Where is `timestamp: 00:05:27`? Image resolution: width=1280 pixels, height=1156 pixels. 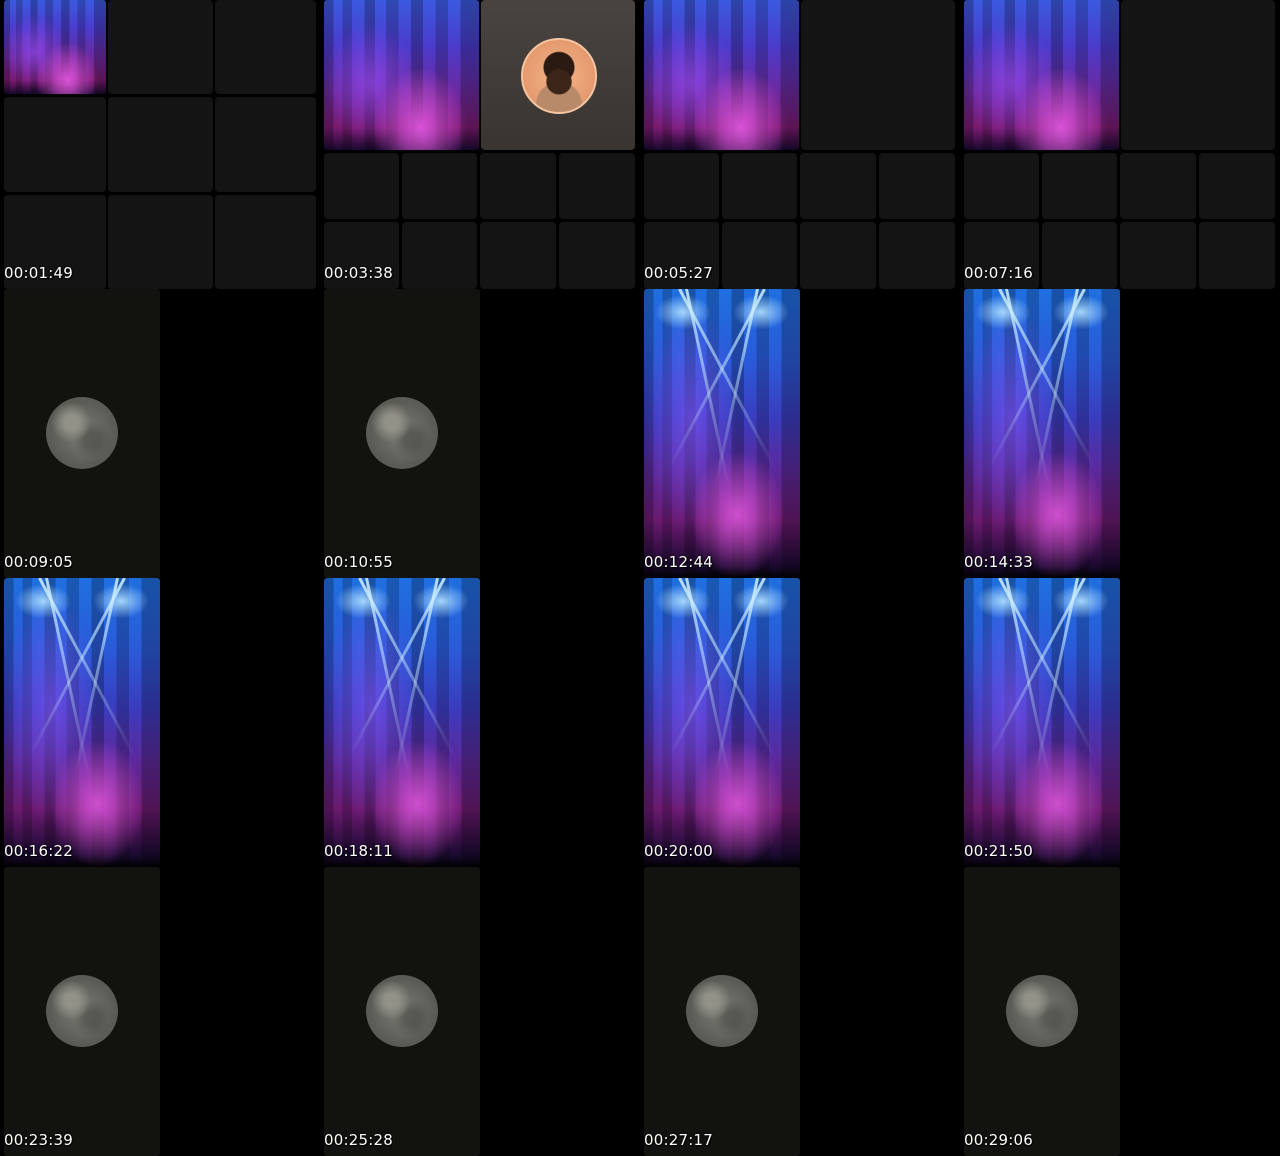
timestamp: 00:05:27 is located at coordinates (678, 273).